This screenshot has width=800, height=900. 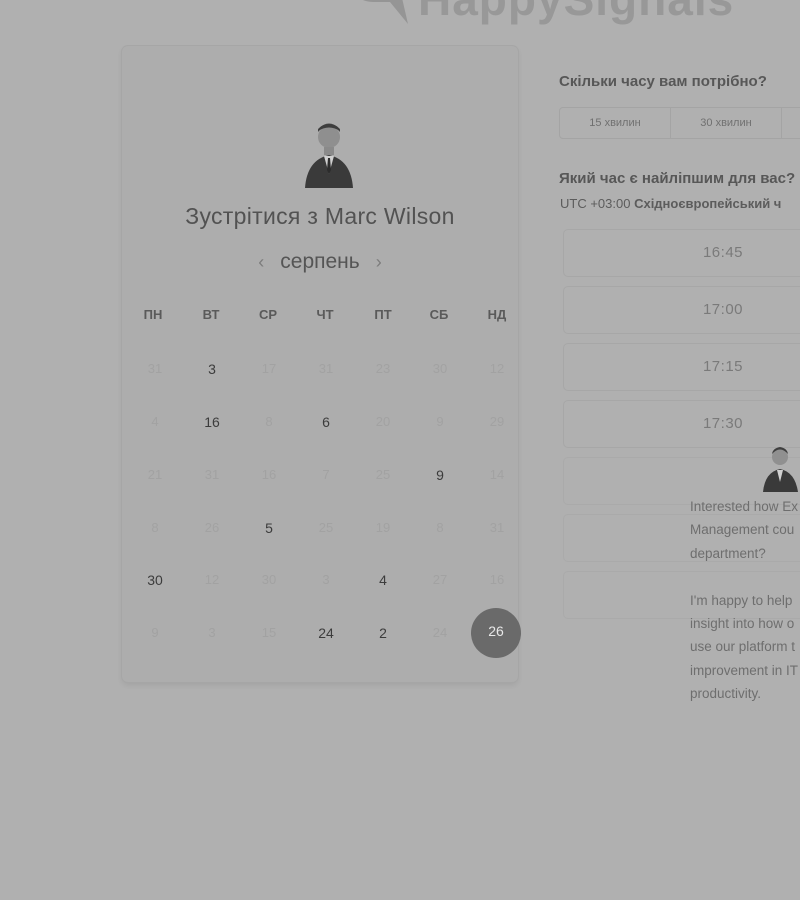 I want to click on weekday-label: ПТ, so click(x=383, y=314).